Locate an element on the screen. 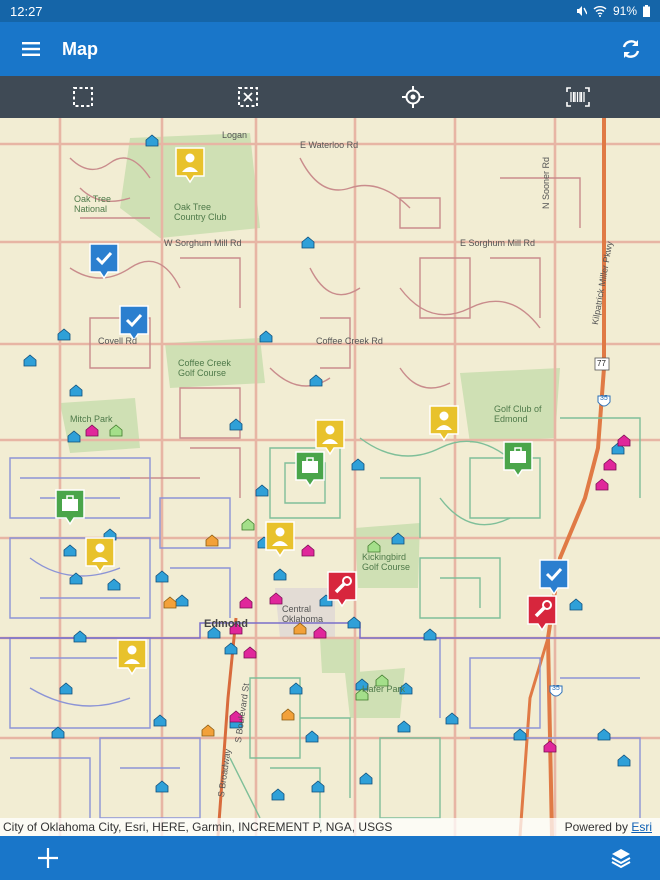 This screenshot has width=660, height=880. label-coffee-creek: Coffee Creek Rd is located at coordinates (349, 341).